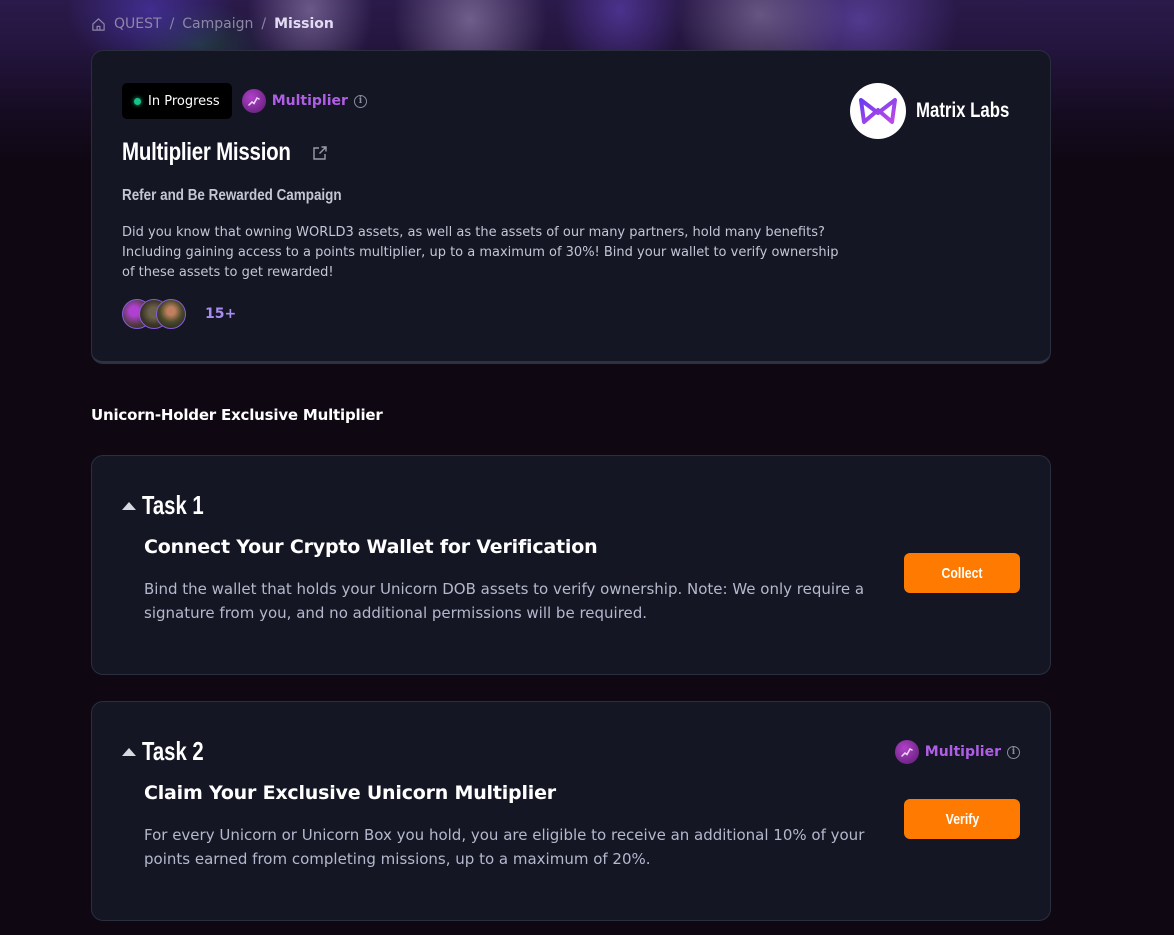  I want to click on participant-count: 15+, so click(221, 314).